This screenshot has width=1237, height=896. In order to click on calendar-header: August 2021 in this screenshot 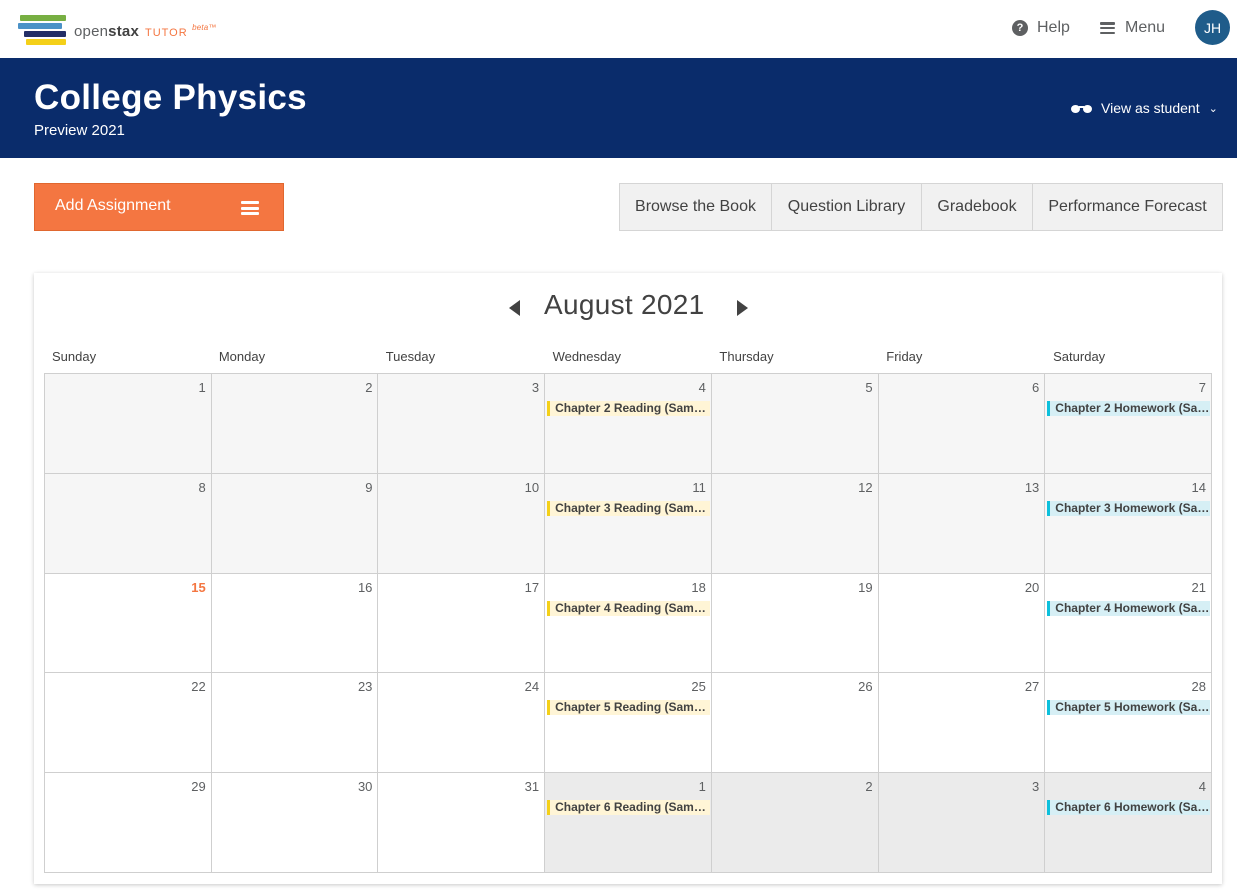, I will do `click(628, 307)`.